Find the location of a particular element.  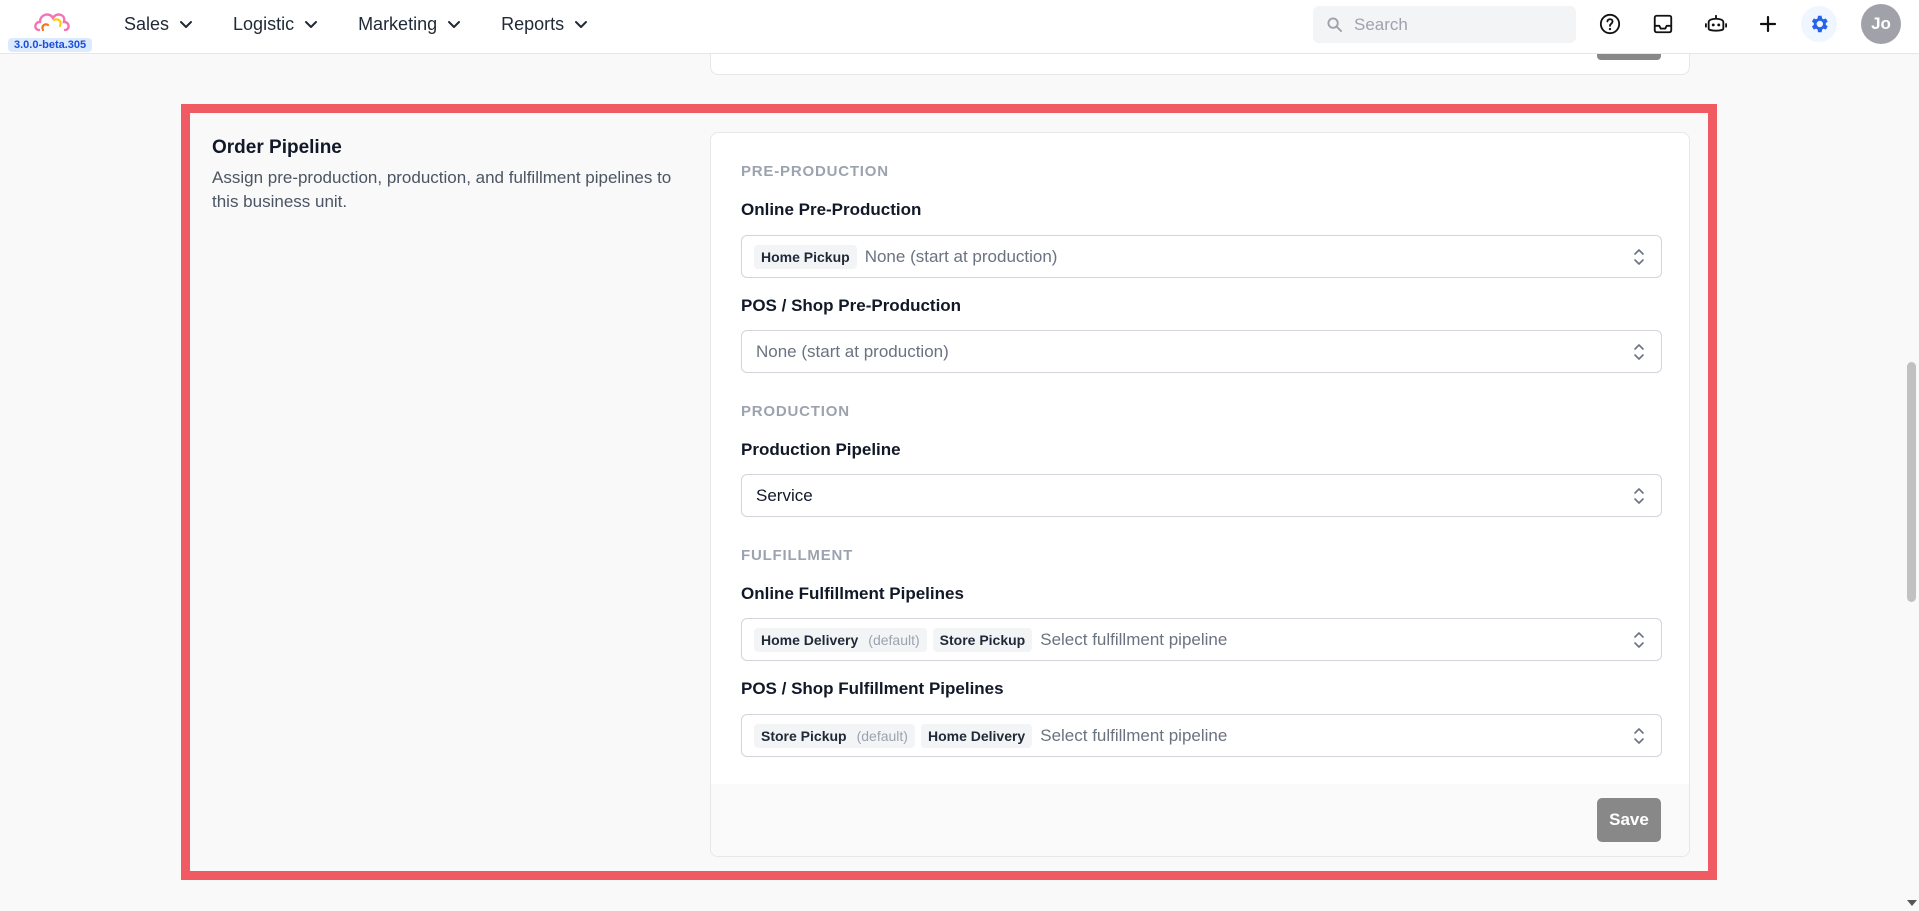

help-icon is located at coordinates (1610, 24).